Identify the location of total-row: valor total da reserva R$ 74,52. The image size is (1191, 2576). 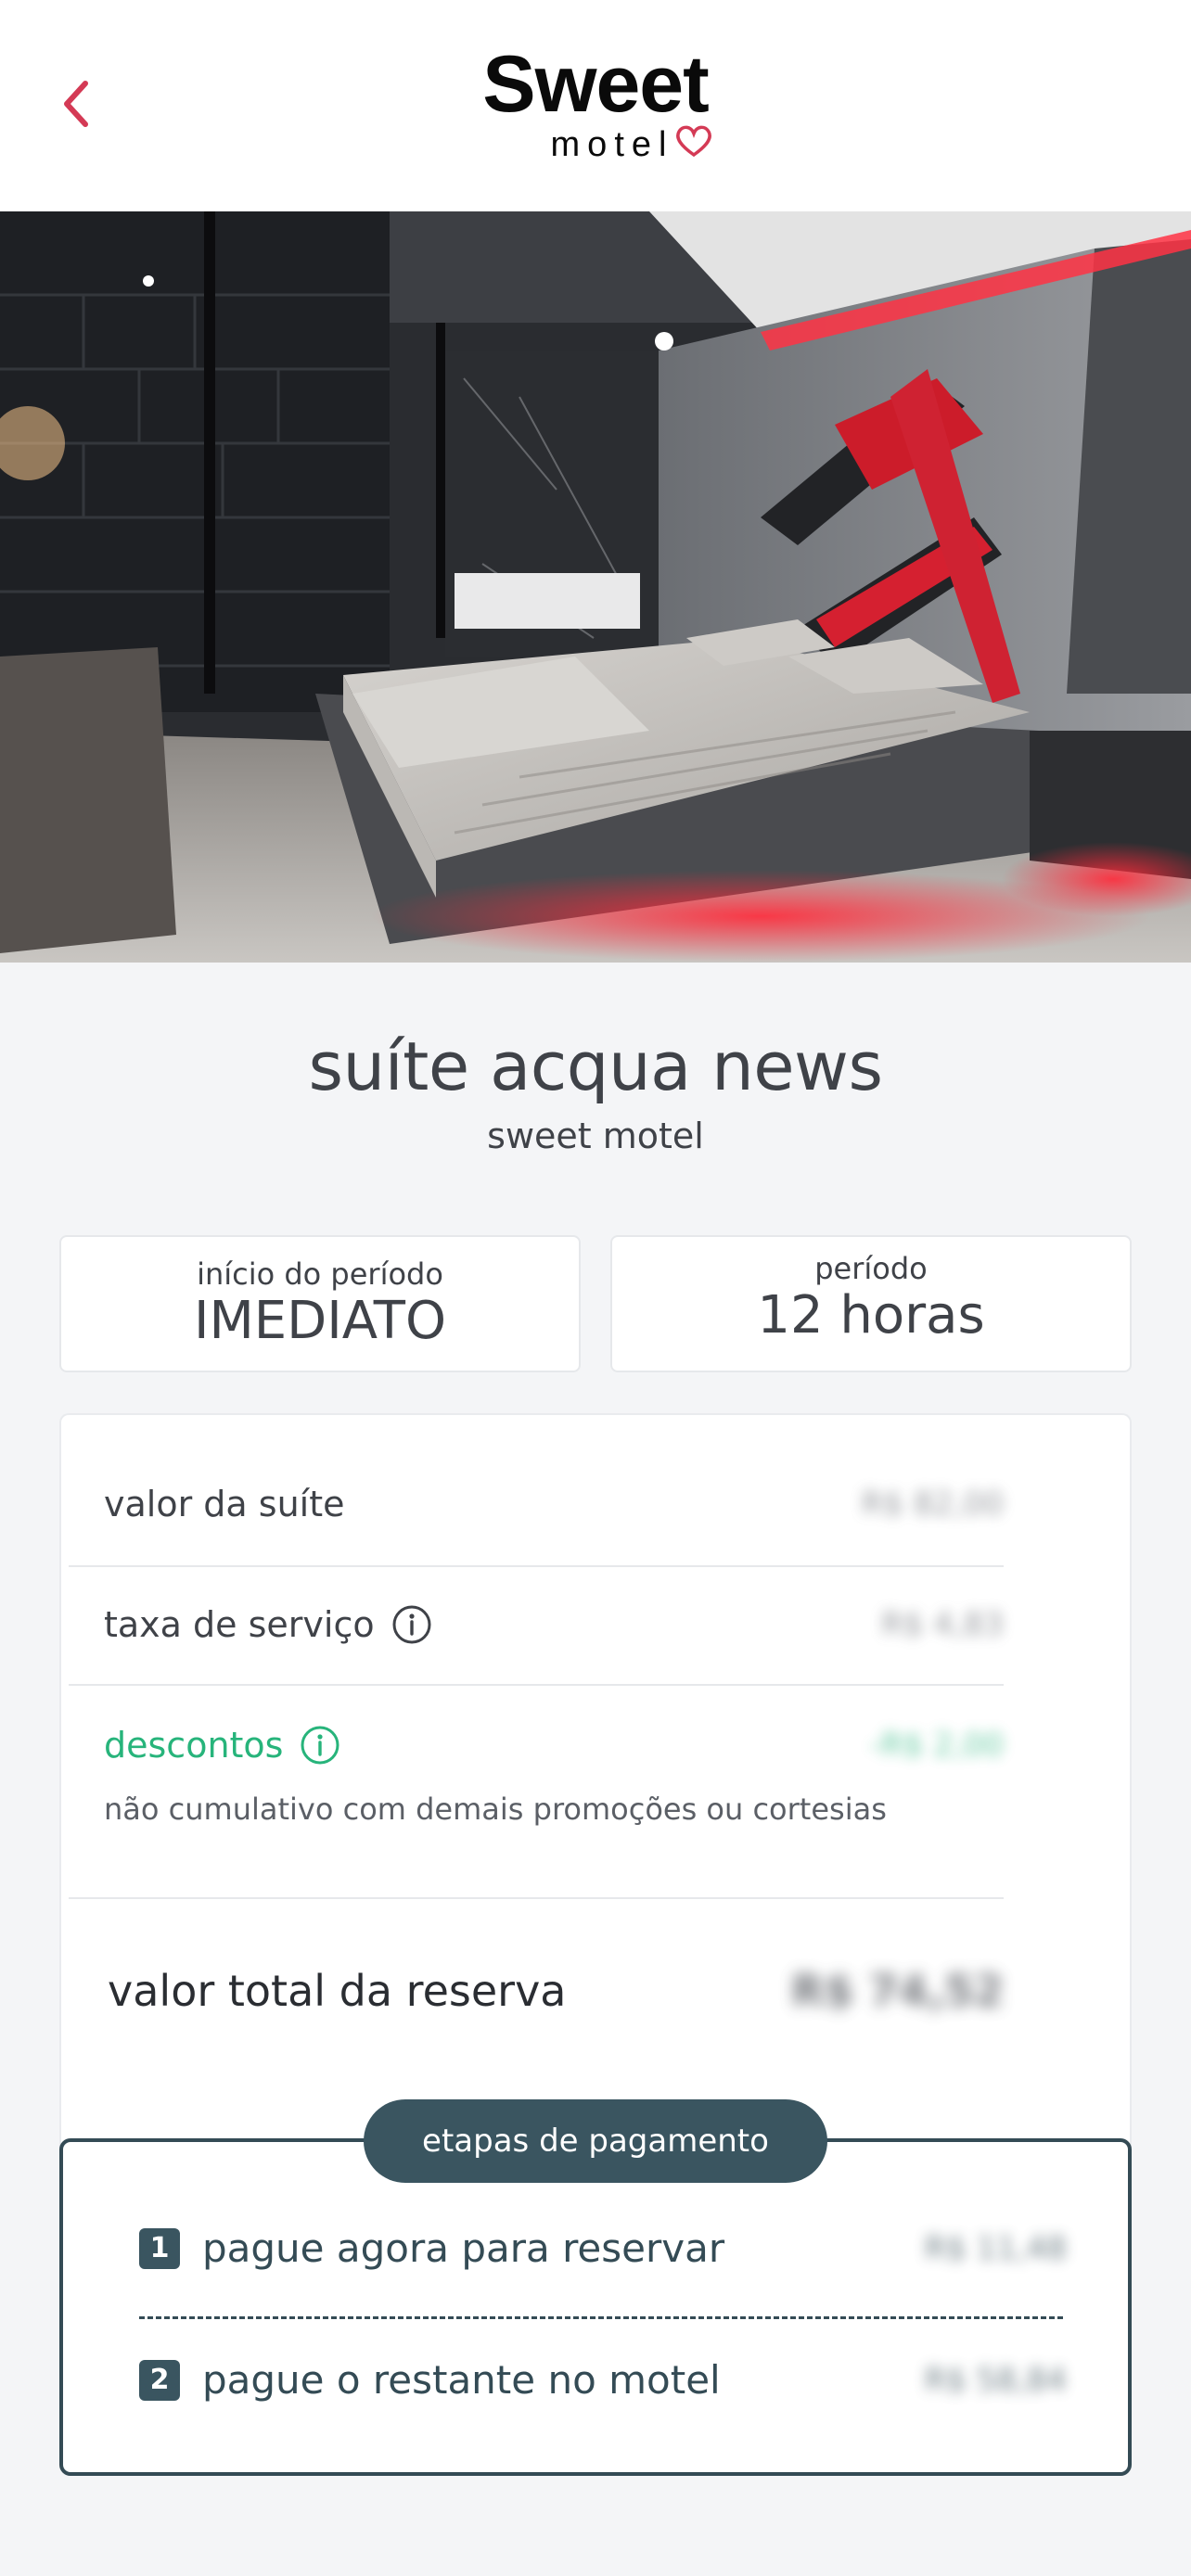
(536, 1991).